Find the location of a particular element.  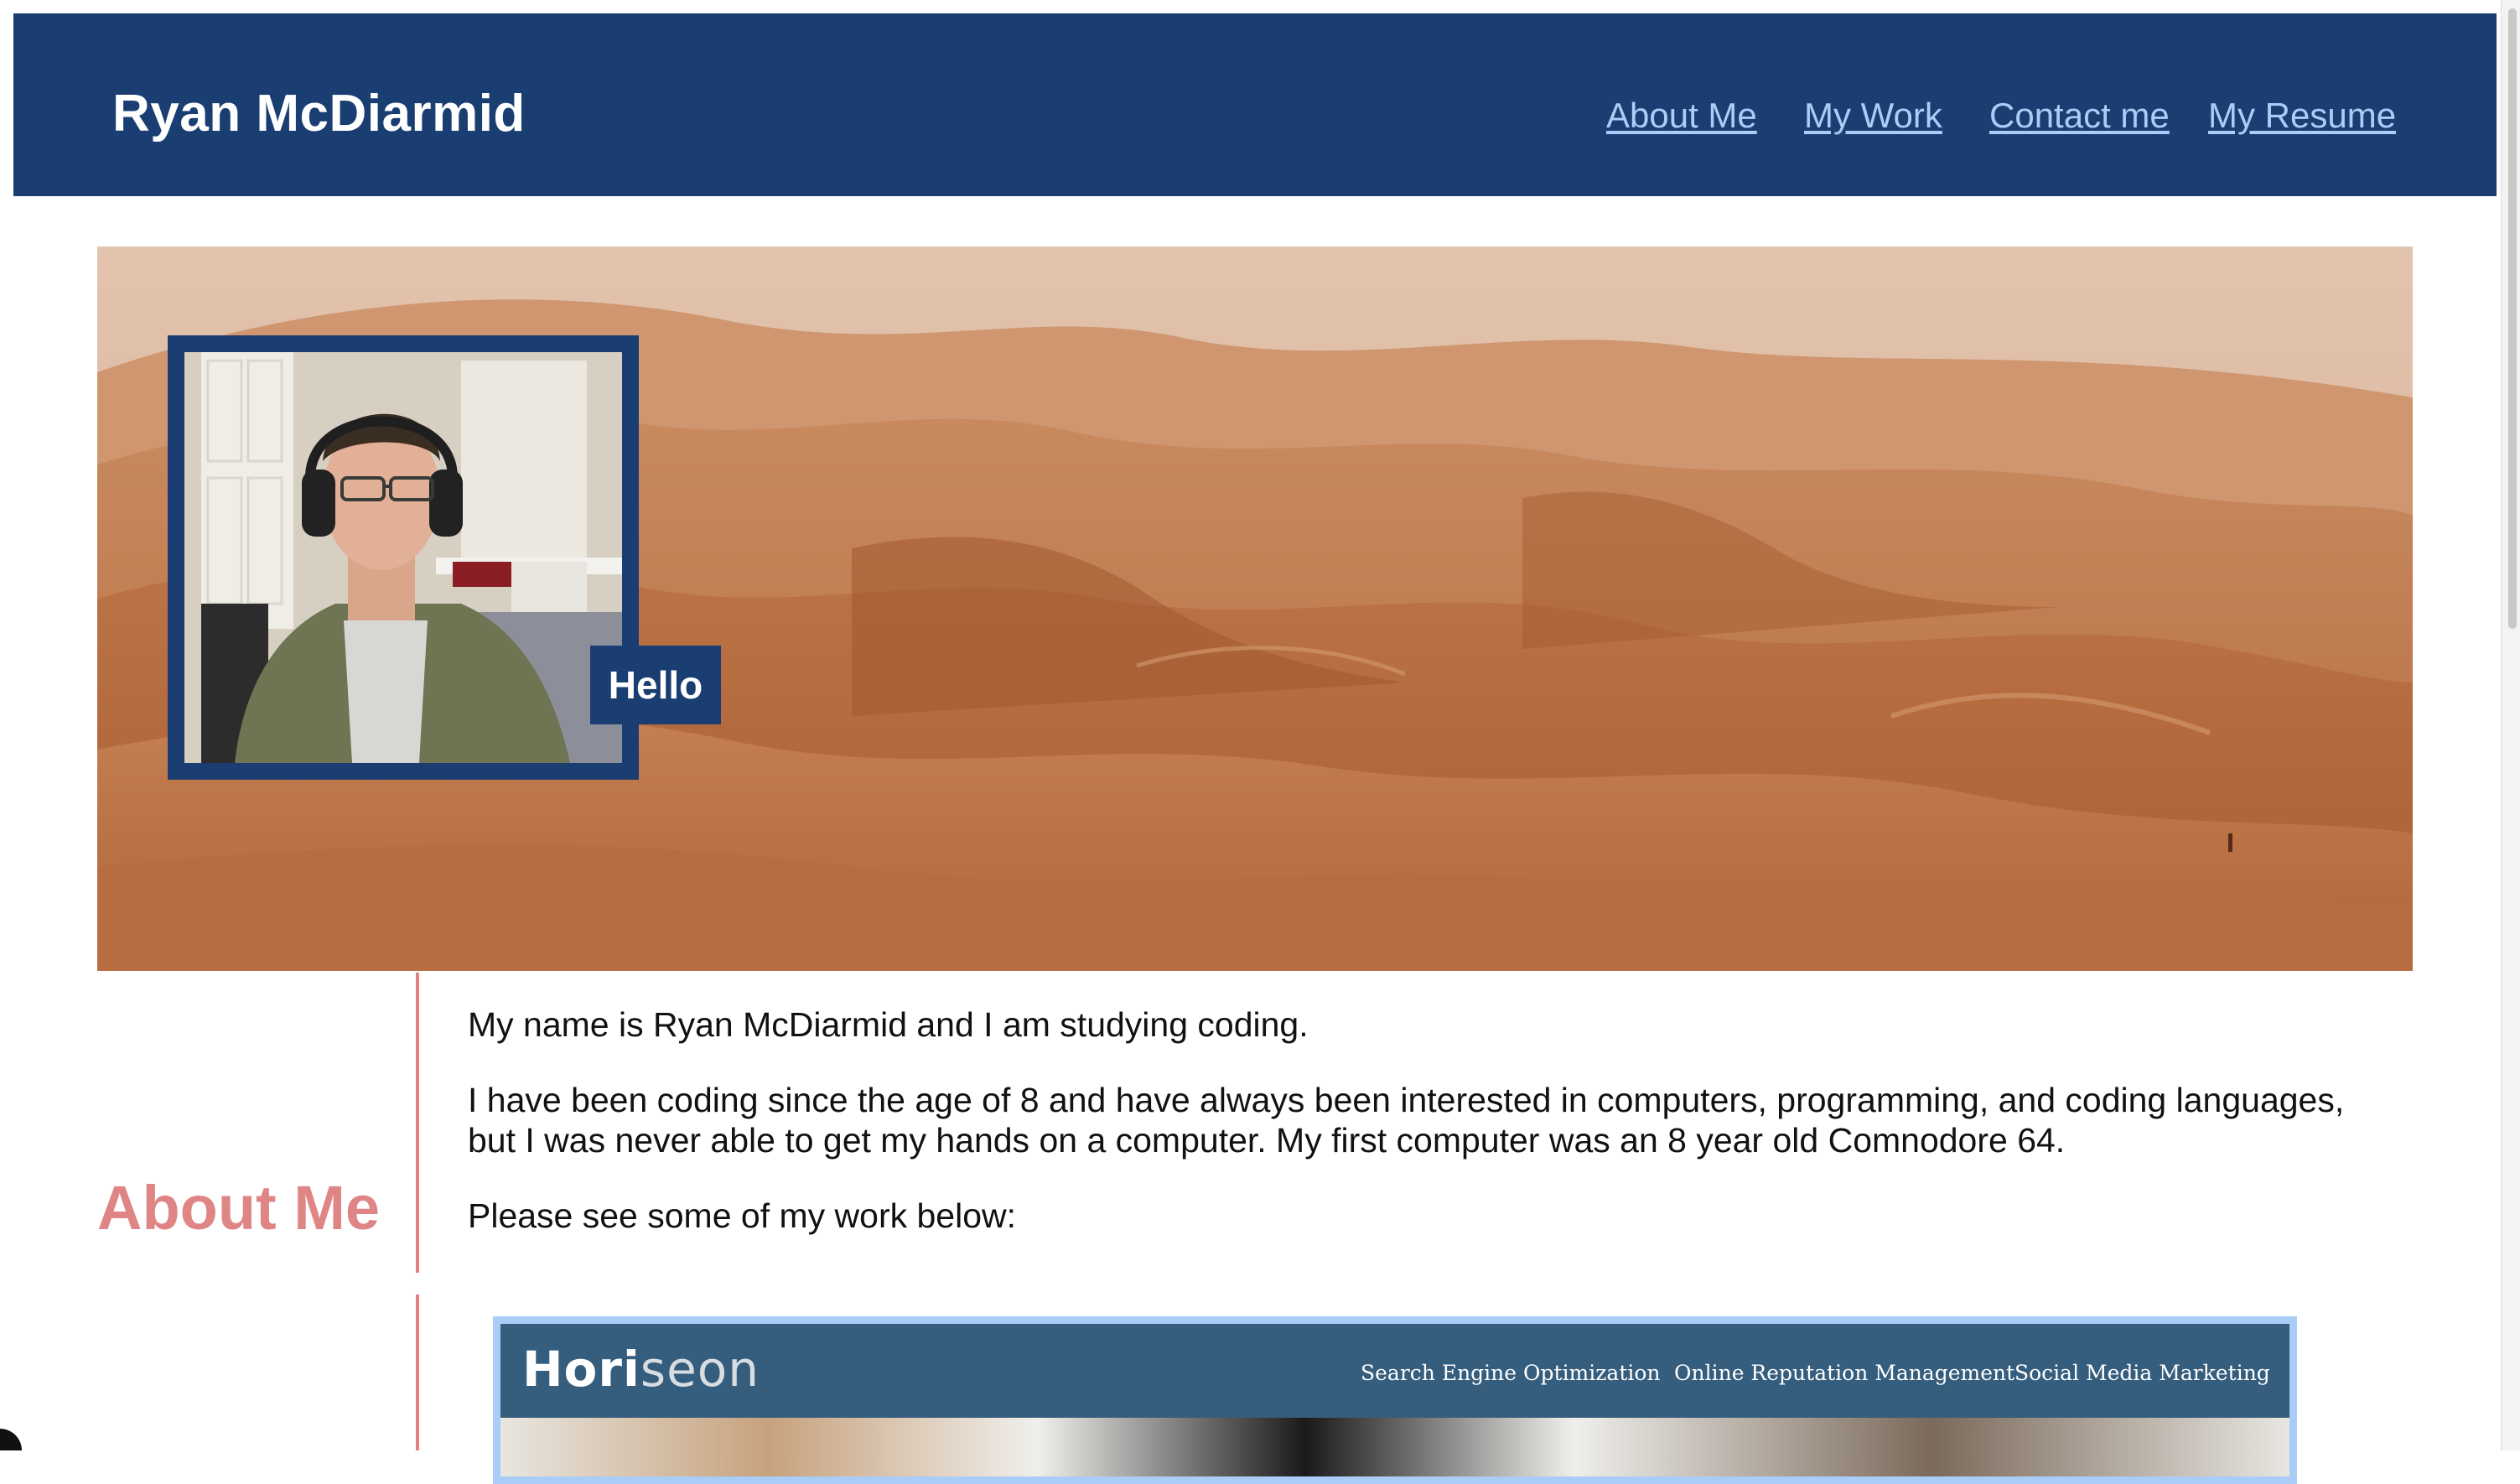

work-link: Social Media Marketing is located at coordinates (2142, 1373).